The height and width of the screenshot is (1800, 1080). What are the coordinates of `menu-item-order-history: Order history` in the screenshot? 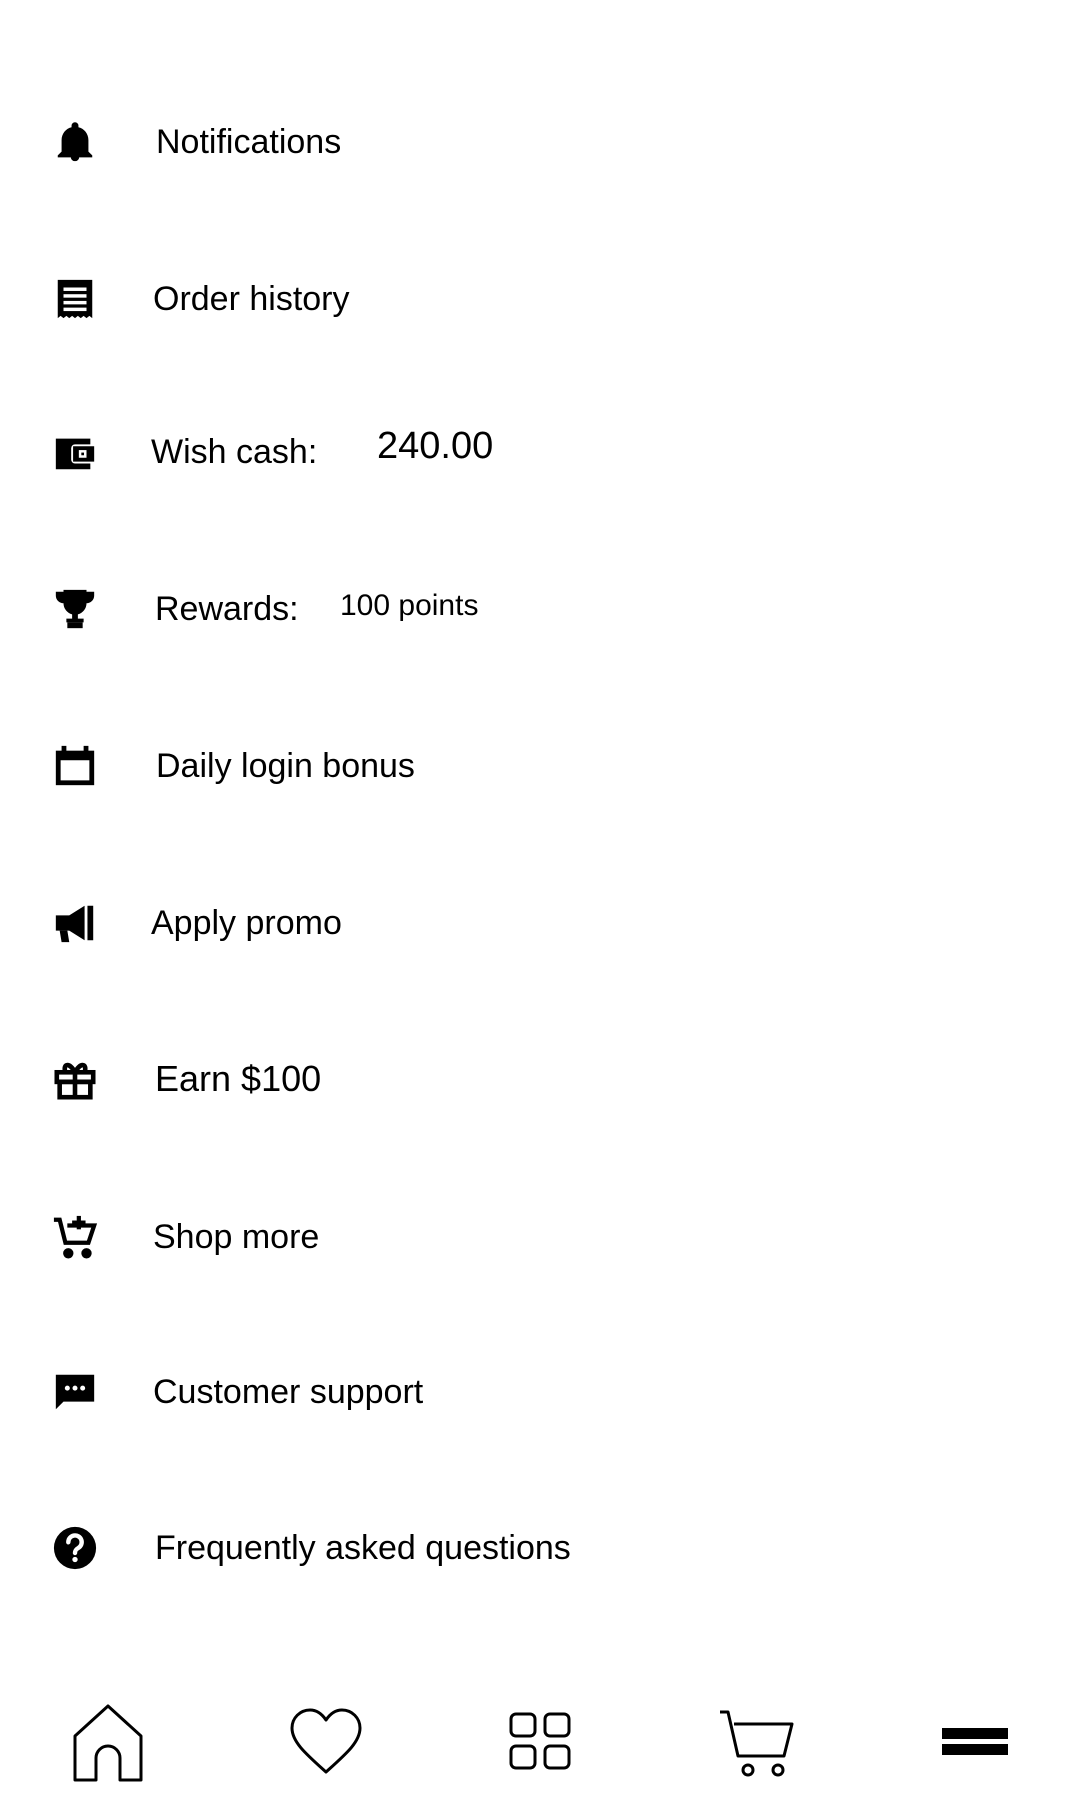 It's located at (540, 299).